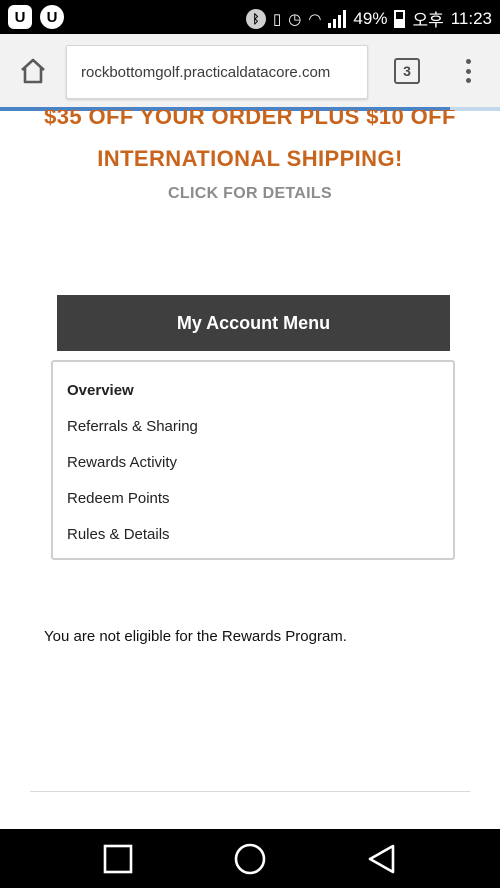  What do you see at coordinates (255, 18) in the screenshot?
I see `bluetooth-icon: ᛒ` at bounding box center [255, 18].